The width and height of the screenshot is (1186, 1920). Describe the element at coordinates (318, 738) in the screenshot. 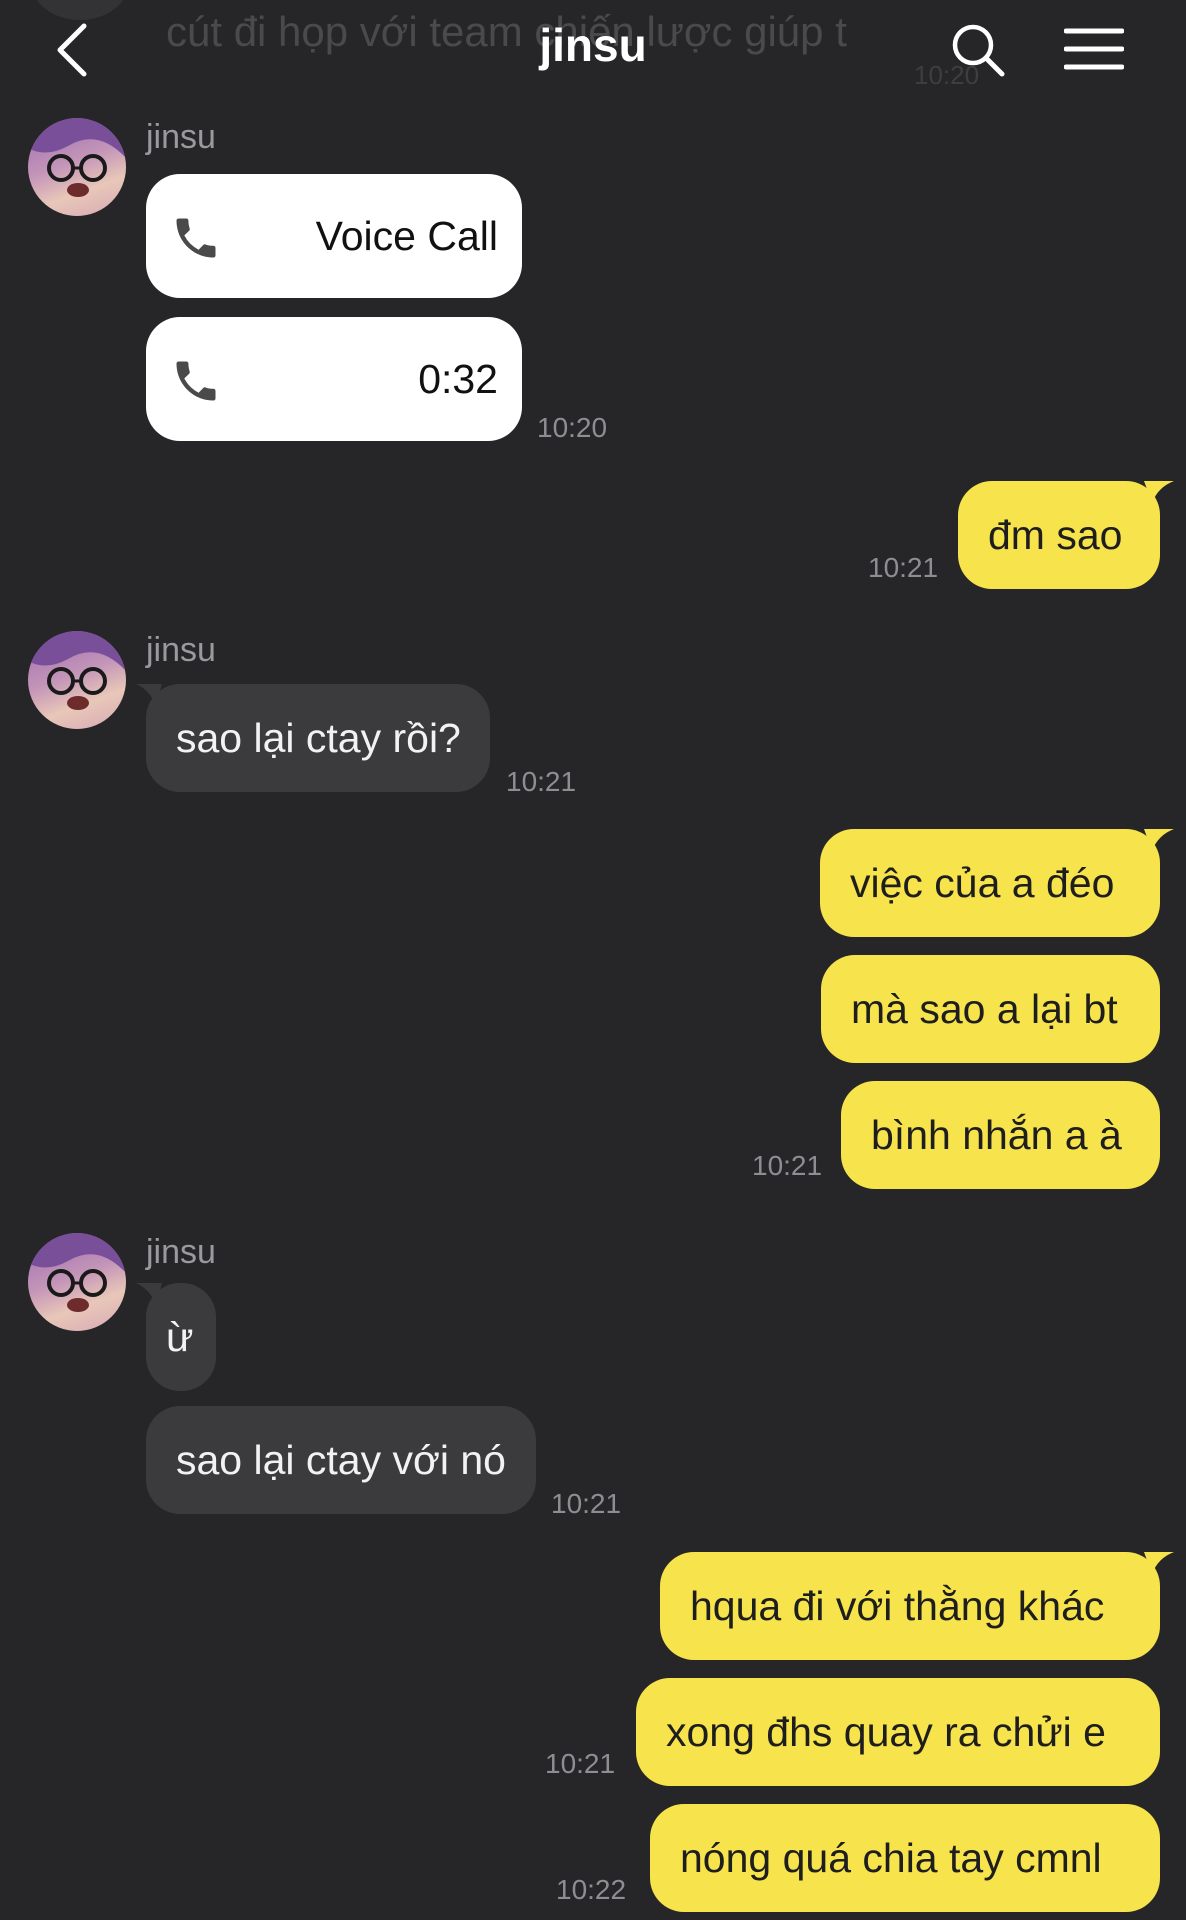

I see `incoming-message: sao lại ctay rồi?` at that location.